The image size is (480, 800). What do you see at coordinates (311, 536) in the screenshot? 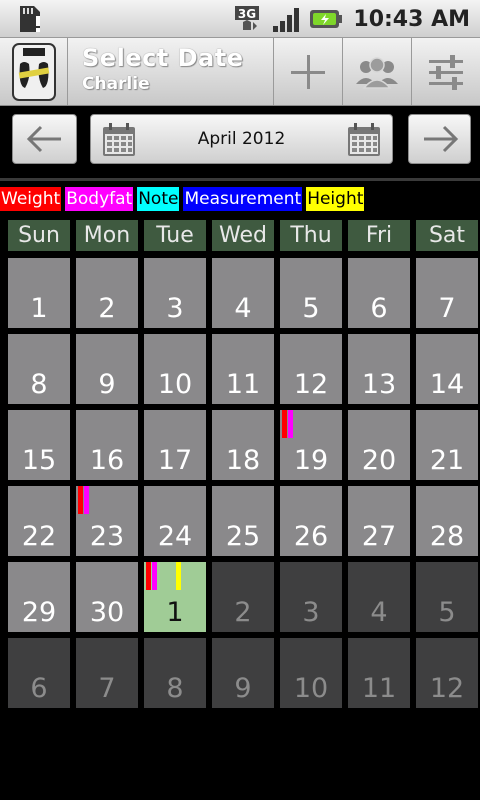
I see `day-number: 26` at bounding box center [311, 536].